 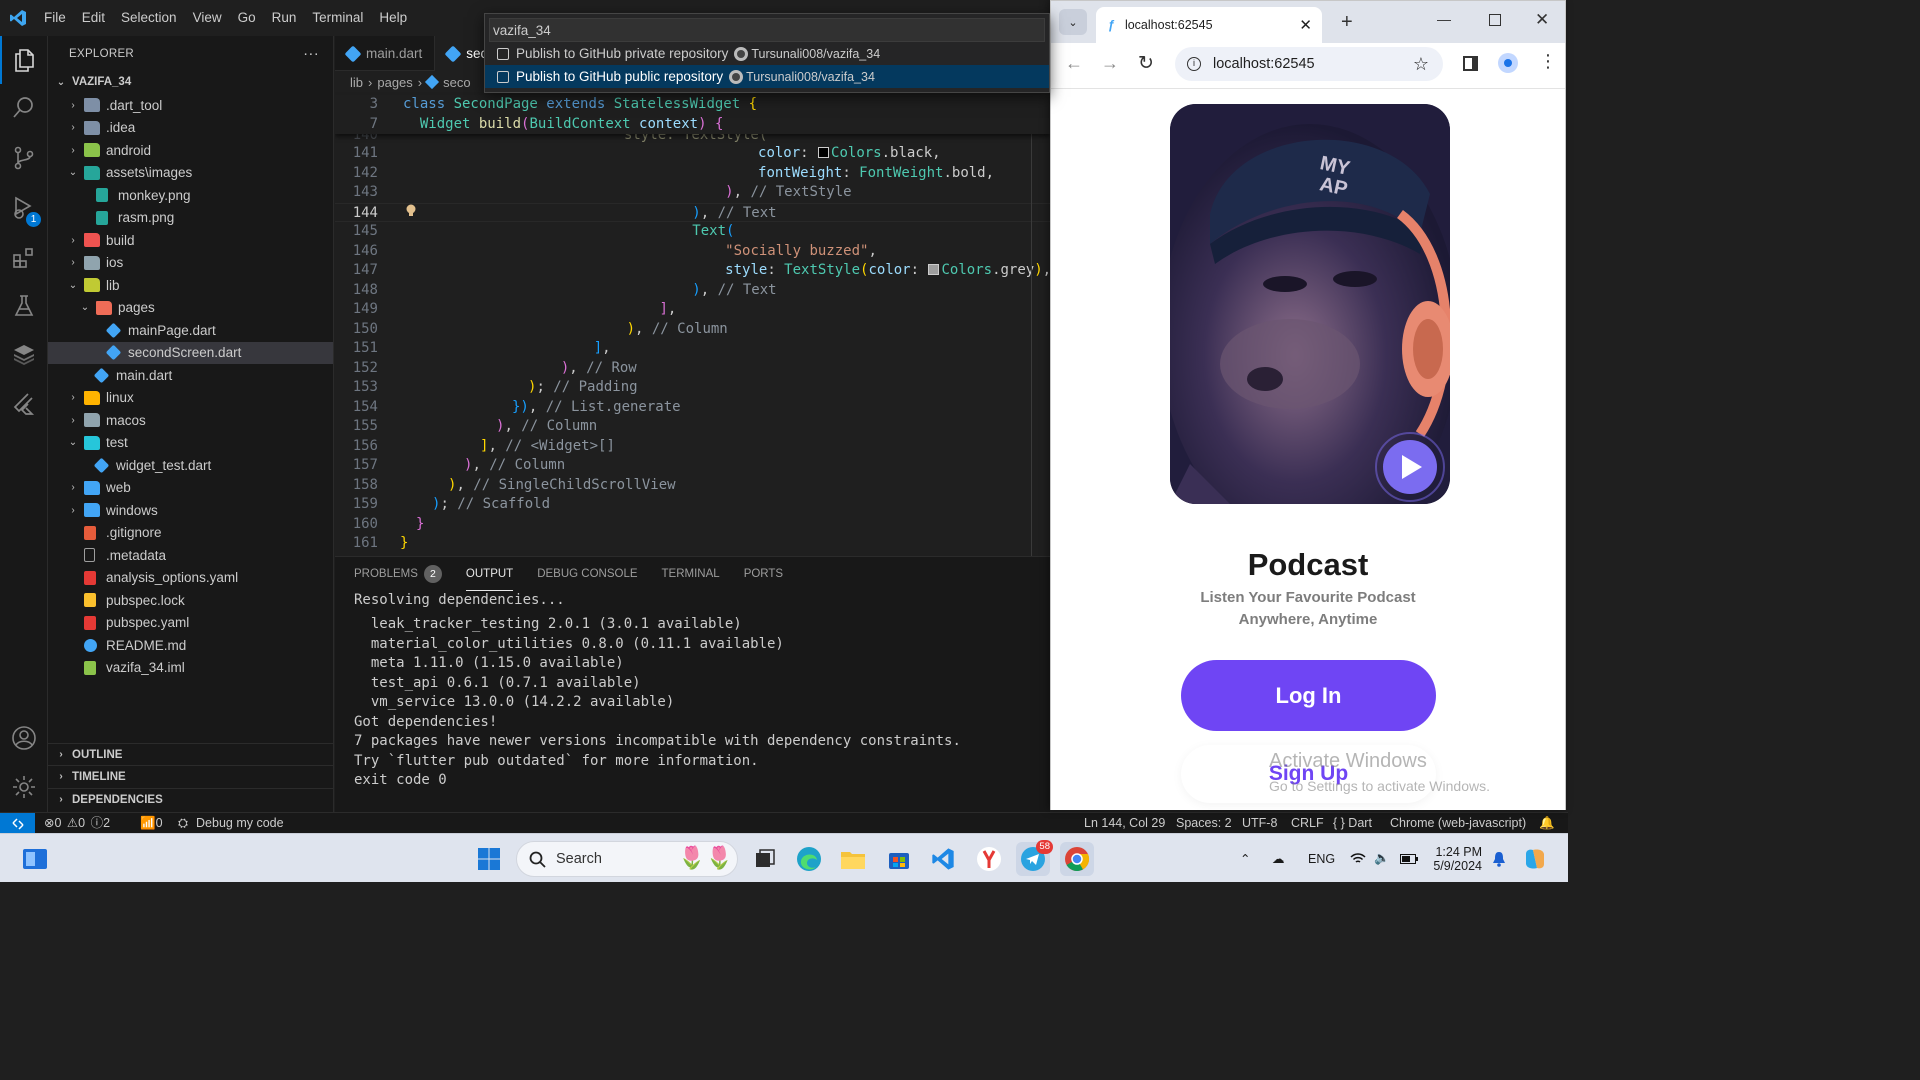 What do you see at coordinates (190, 555) in the screenshot?
I see `tree-item: .metadata` at bounding box center [190, 555].